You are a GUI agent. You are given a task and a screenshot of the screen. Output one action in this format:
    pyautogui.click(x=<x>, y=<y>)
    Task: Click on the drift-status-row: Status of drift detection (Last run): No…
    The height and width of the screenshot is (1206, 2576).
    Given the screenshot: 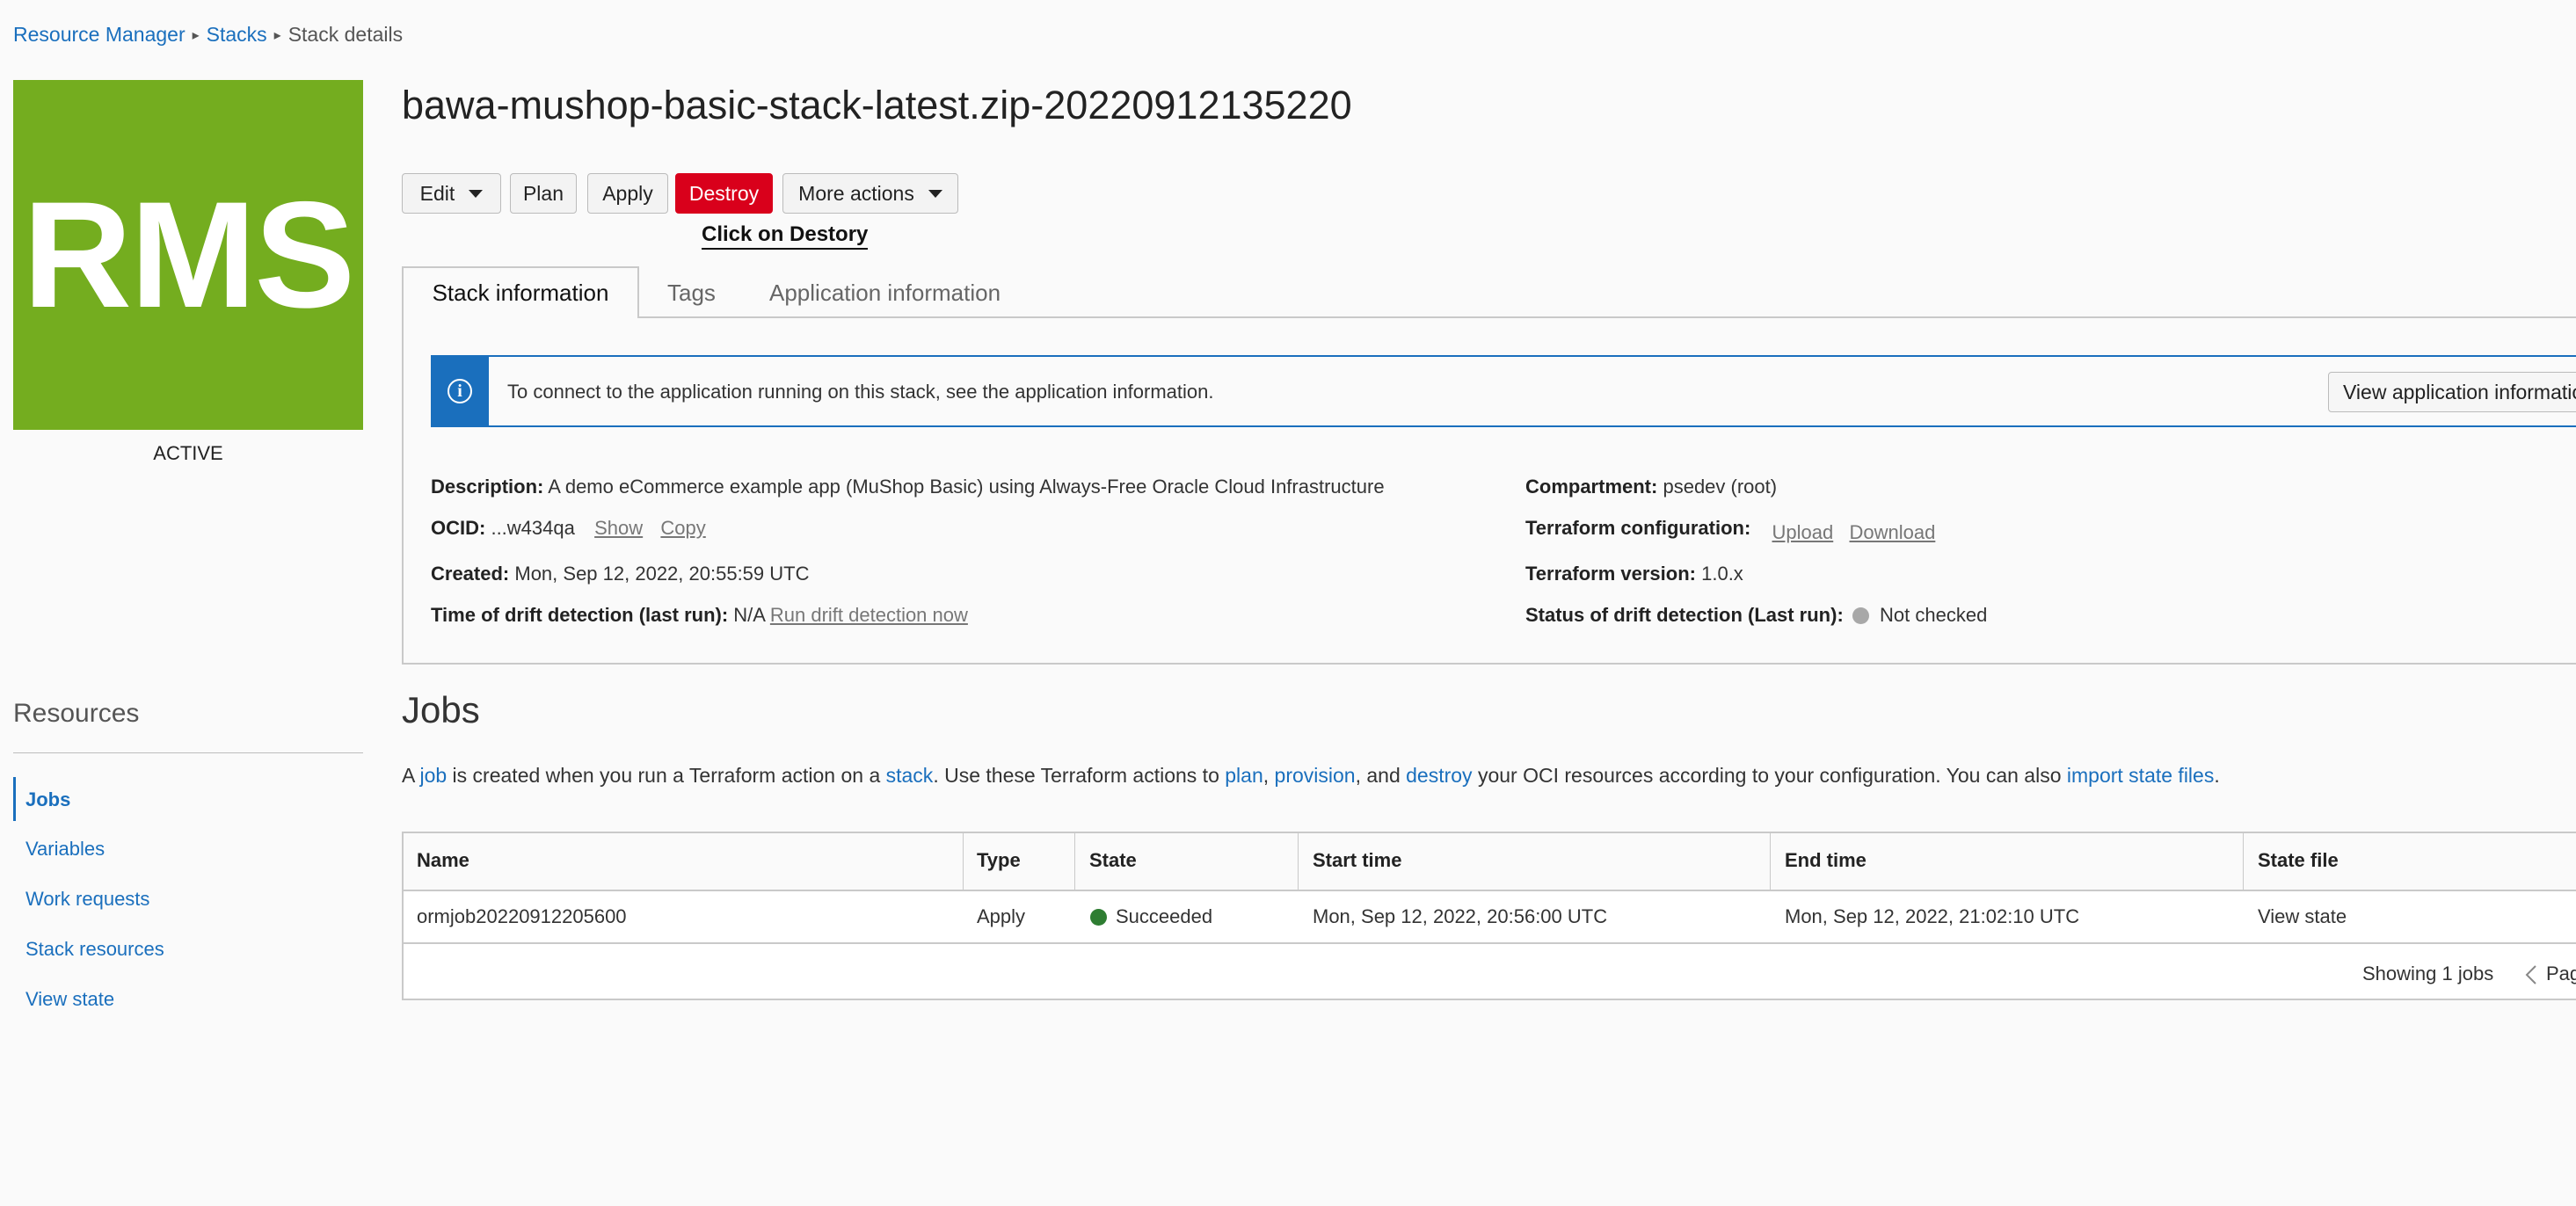 What is the action you would take?
    pyautogui.click(x=1756, y=615)
    